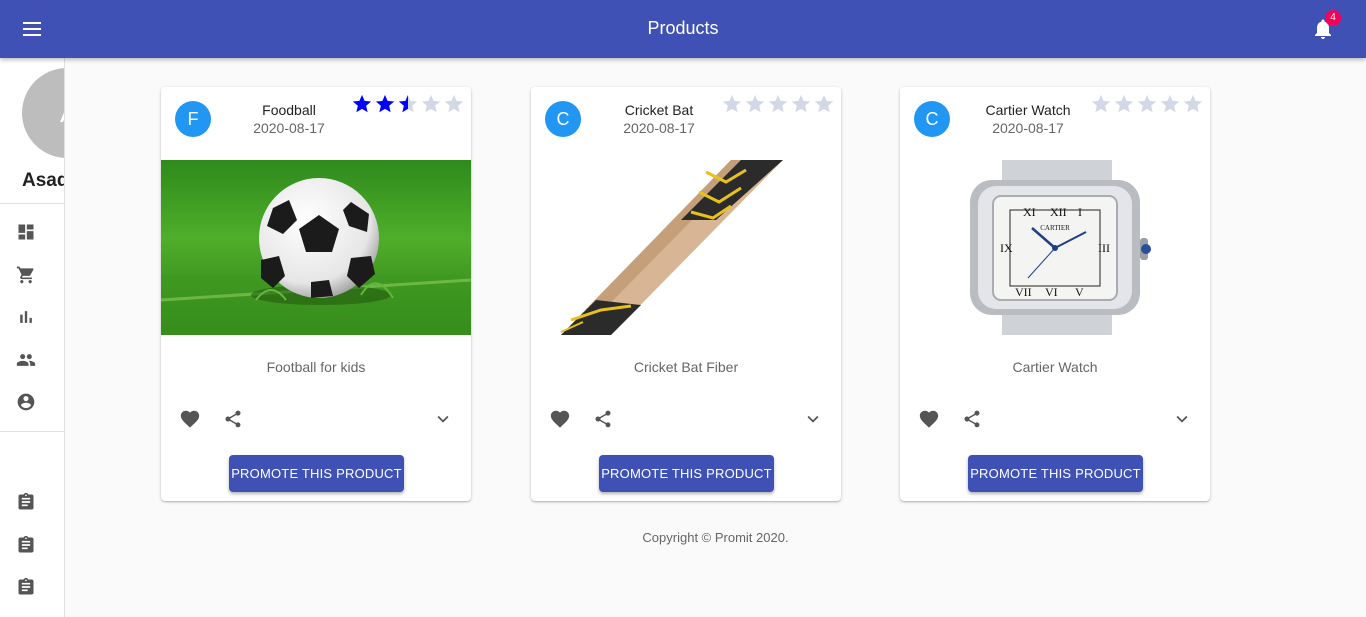 The height and width of the screenshot is (617, 1366). I want to click on copyright-text: Copyright © Promit 2020., so click(715, 537).